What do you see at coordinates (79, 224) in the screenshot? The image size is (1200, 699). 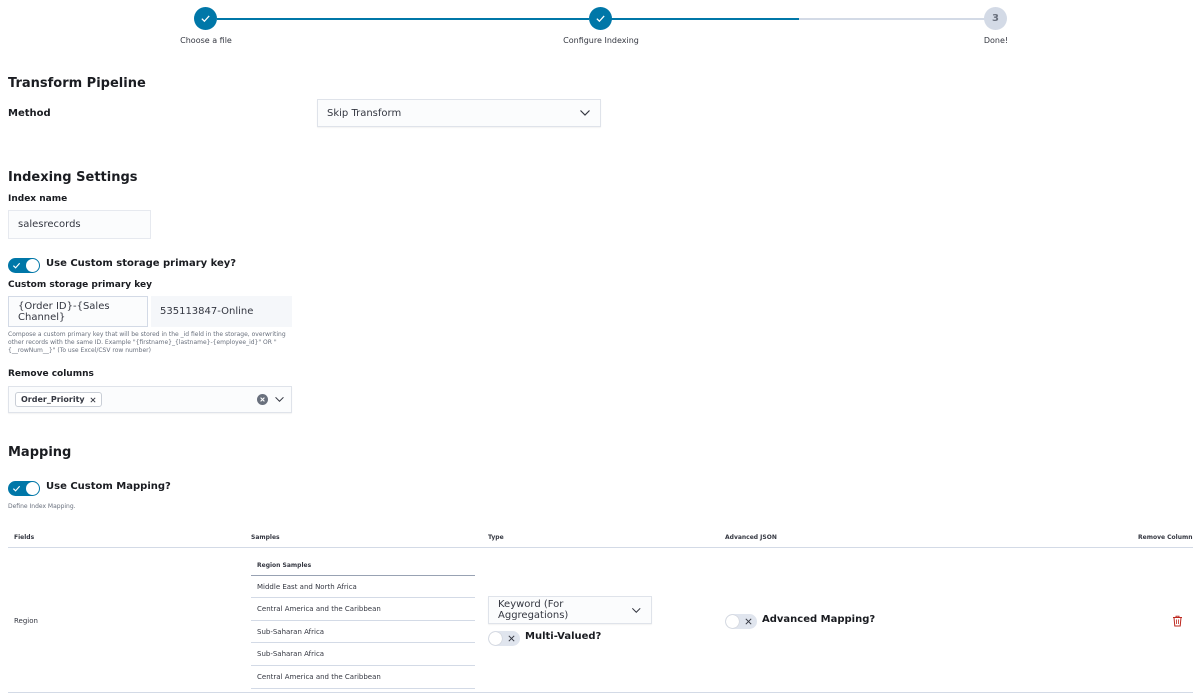 I see `index-name-input: salesrecords` at bounding box center [79, 224].